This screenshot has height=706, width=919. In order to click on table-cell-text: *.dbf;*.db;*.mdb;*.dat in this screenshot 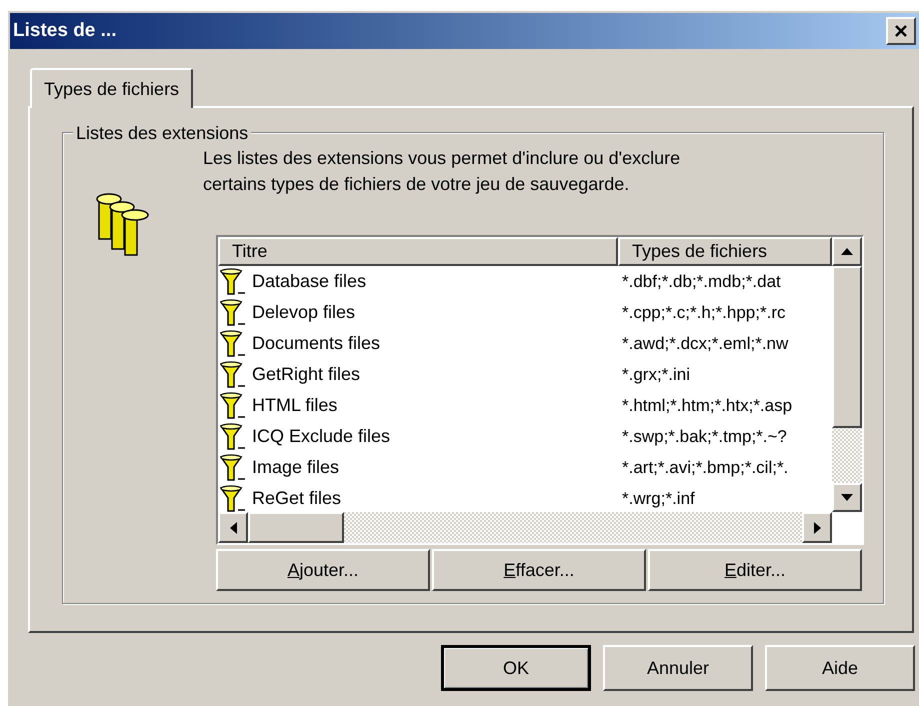, I will do `click(701, 281)`.